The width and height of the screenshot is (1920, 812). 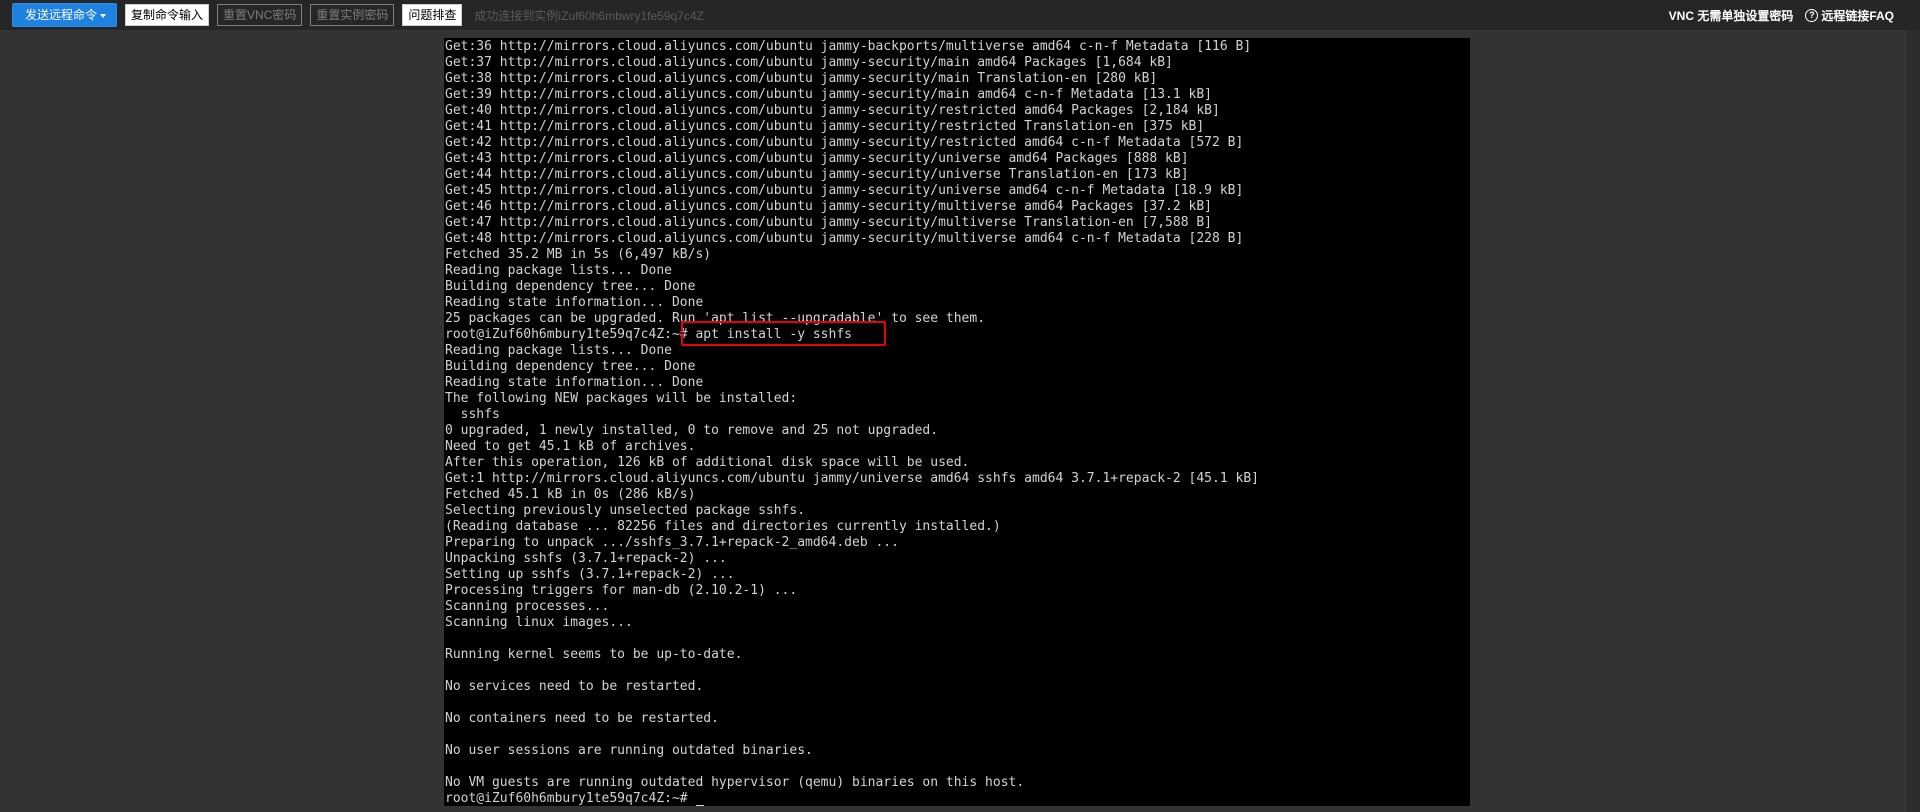 What do you see at coordinates (570, 798) in the screenshot?
I see `terminal-line-text: root@iZuf60h6mbury1te59q7c4Z:~#` at bounding box center [570, 798].